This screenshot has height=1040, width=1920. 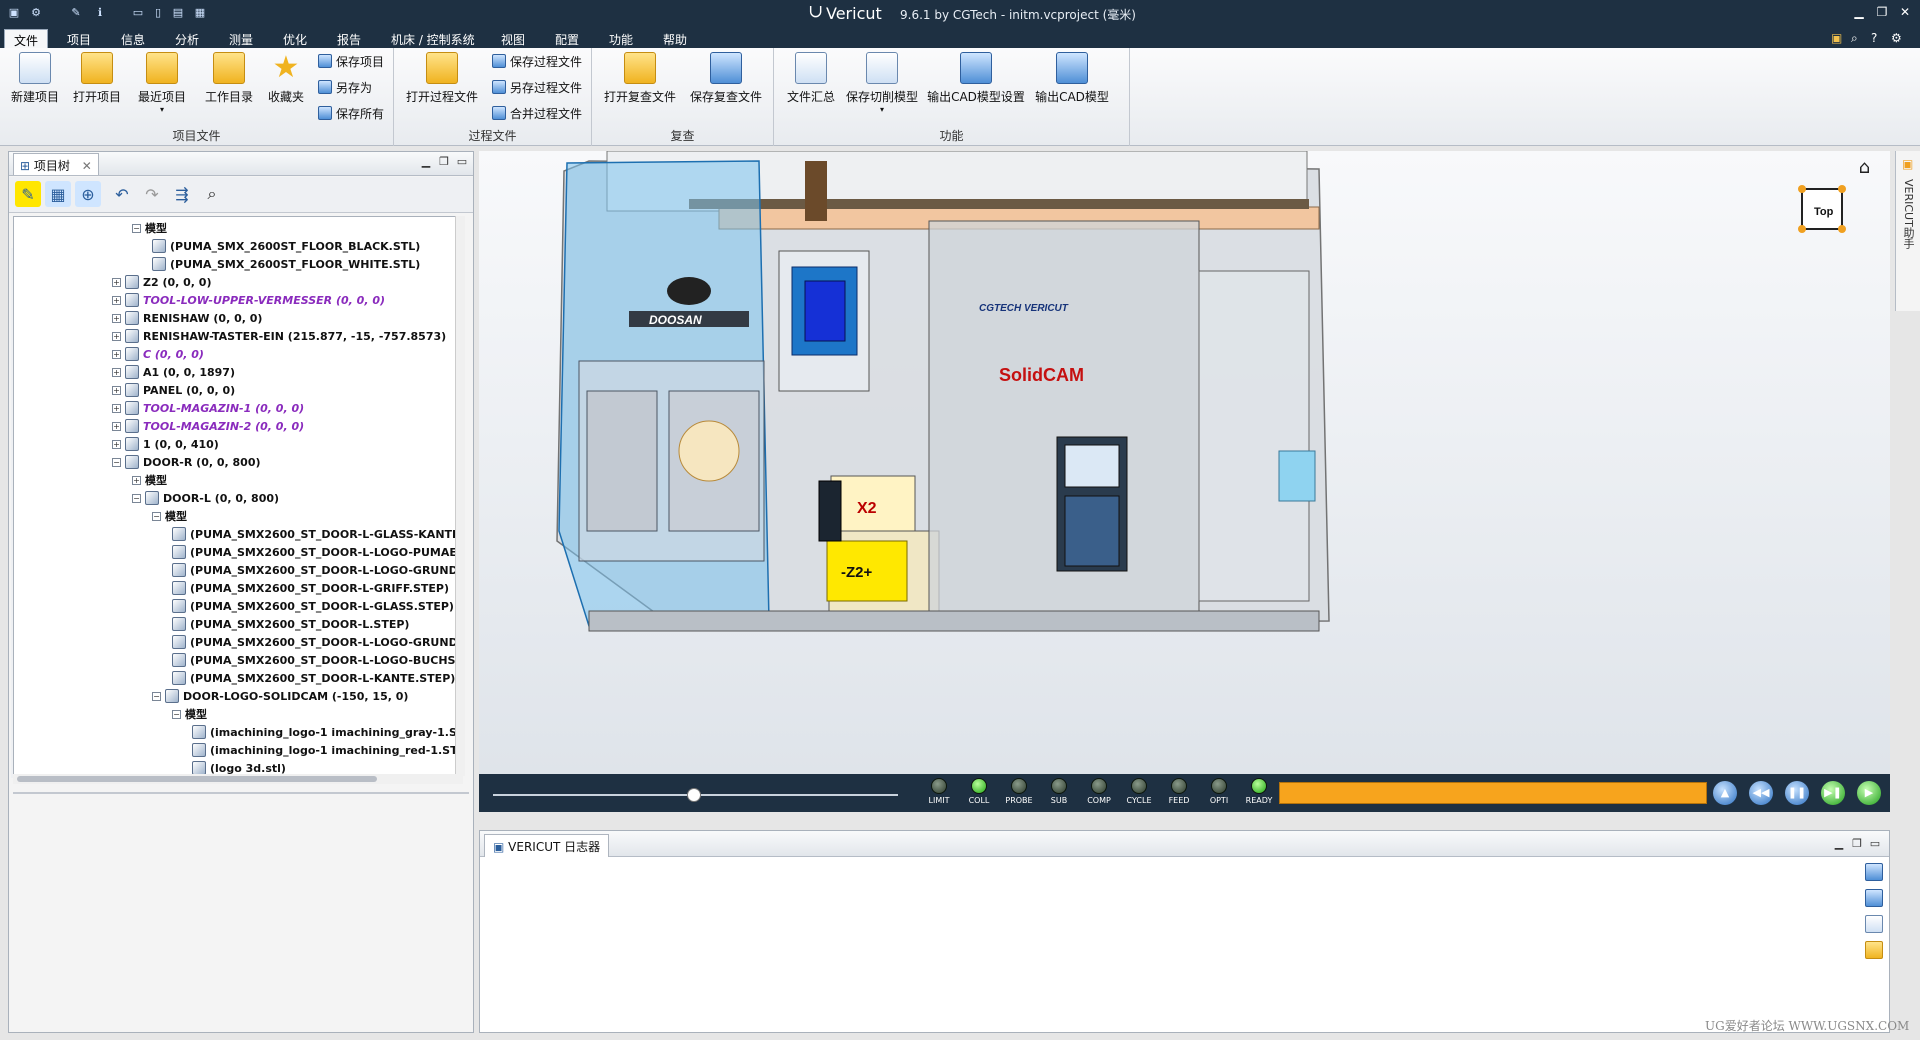 What do you see at coordinates (433, 38) in the screenshot?
I see `menu-machine: 机床 / 控制系统` at bounding box center [433, 38].